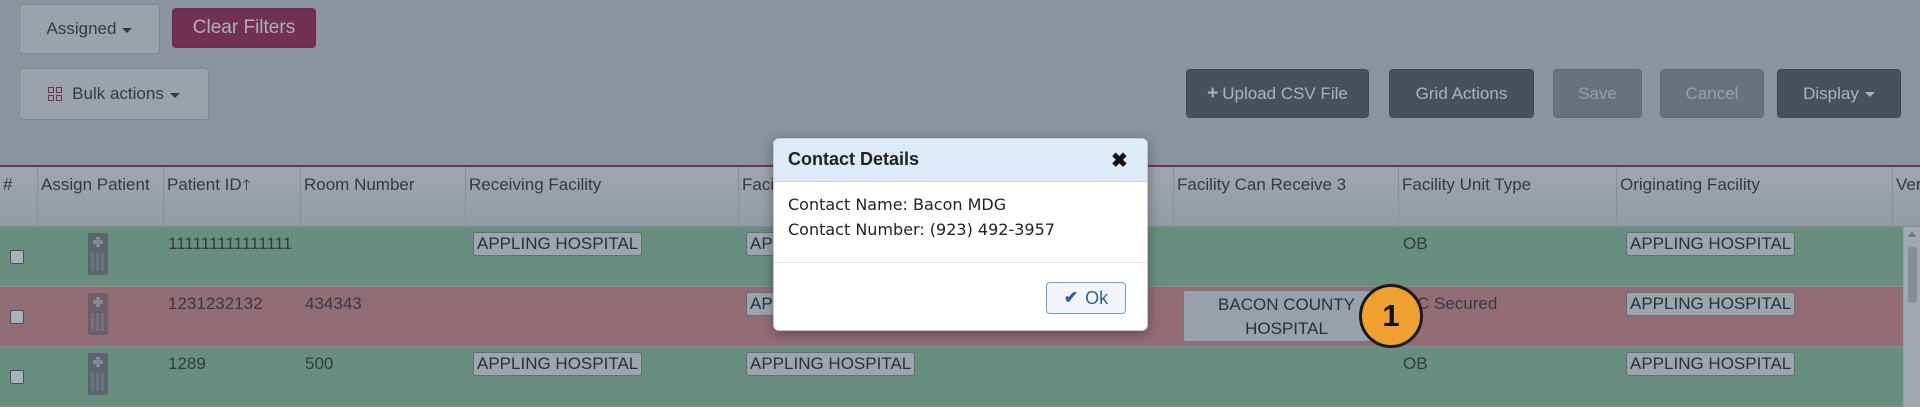  What do you see at coordinates (897, 204) in the screenshot?
I see `contact-name-text: Contact Name: Bacon MDG` at bounding box center [897, 204].